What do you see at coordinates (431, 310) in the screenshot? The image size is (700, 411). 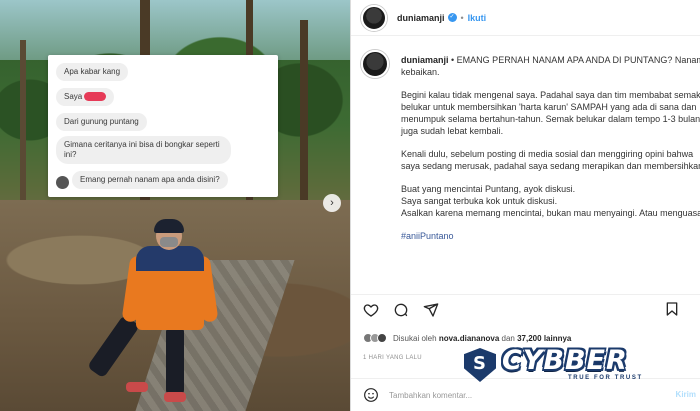 I see `share-icon` at bounding box center [431, 310].